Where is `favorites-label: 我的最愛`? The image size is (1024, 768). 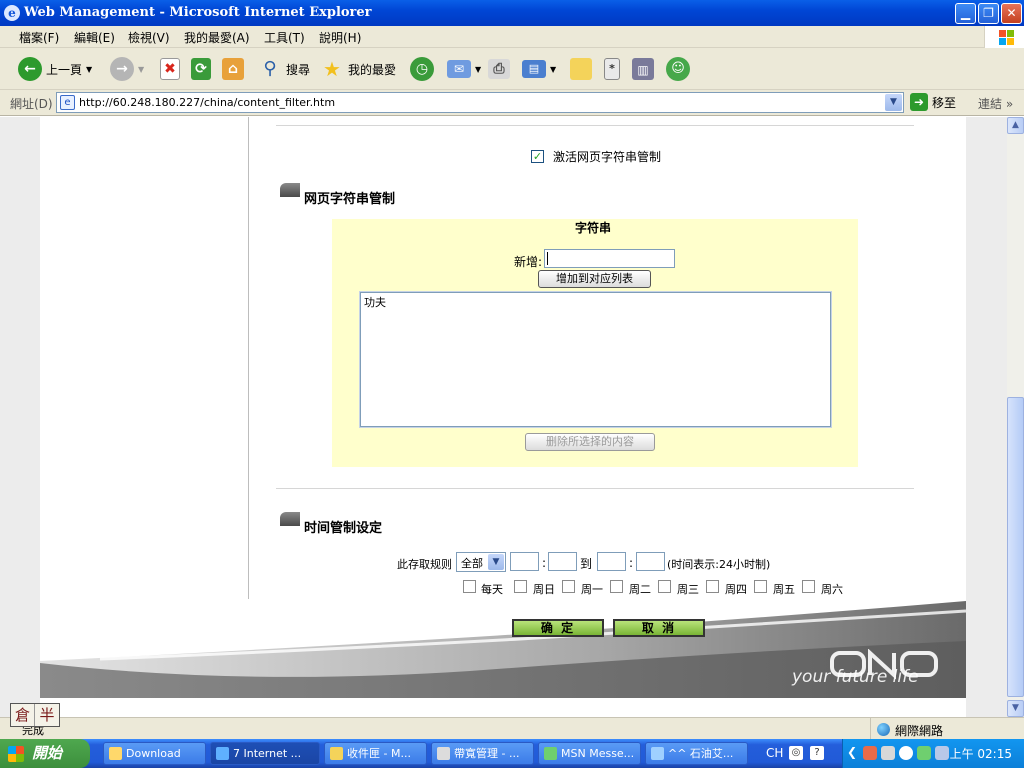 favorites-label: 我的最愛 is located at coordinates (372, 69).